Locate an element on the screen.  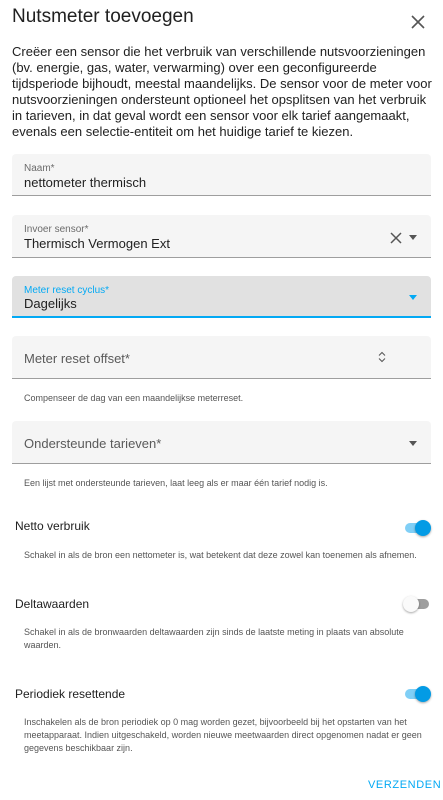
name-field: Naam* nettometer thermisch is located at coordinates (221, 175).